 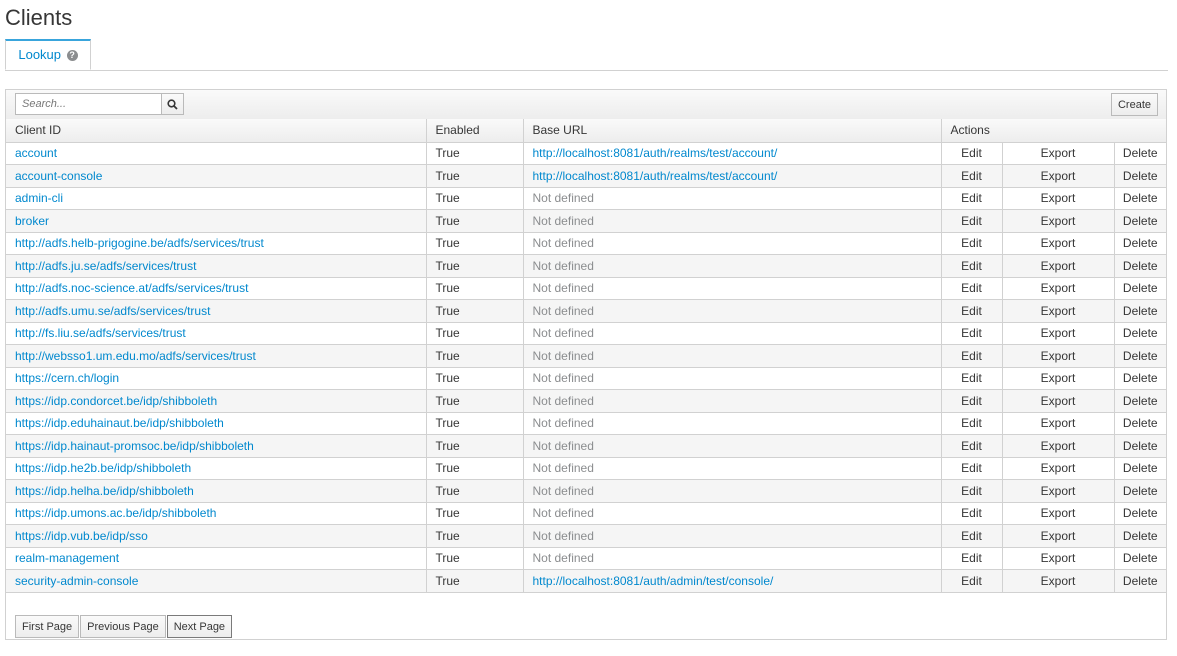 I want to click on client-id-link: https://idp.eduhainaut.be/idp/shibboleth, so click(x=216, y=423).